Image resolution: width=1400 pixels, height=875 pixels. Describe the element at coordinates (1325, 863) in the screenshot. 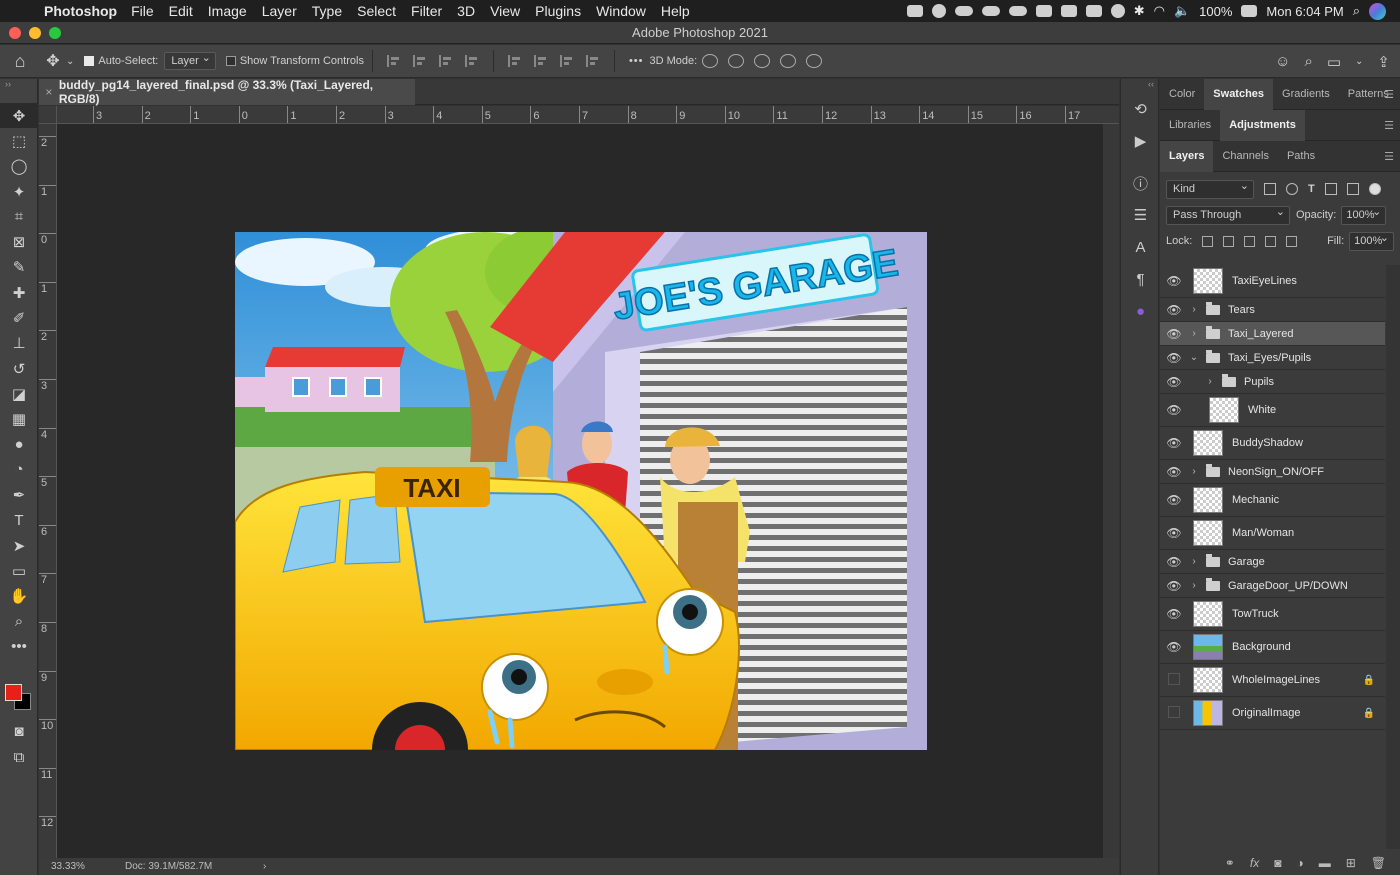

I see `new-group-icon: ▬` at that location.